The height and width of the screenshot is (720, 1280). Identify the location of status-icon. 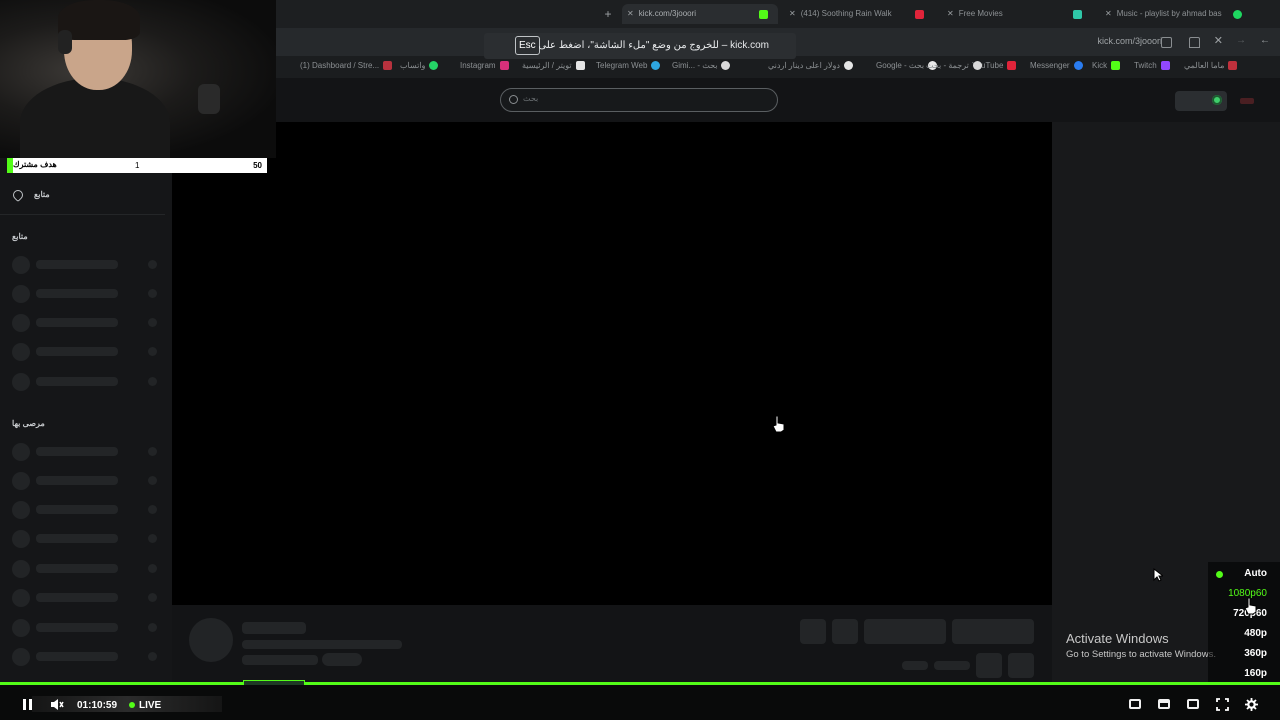
(1217, 100).